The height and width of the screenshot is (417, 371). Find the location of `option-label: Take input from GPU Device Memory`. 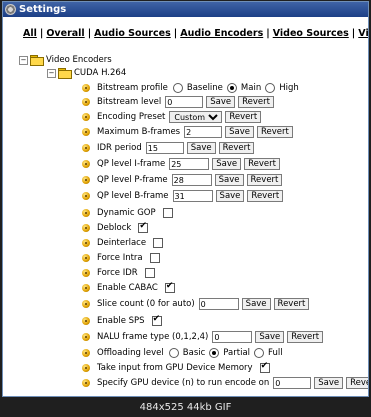

option-label: Take input from GPU Device Memory is located at coordinates (175, 368).